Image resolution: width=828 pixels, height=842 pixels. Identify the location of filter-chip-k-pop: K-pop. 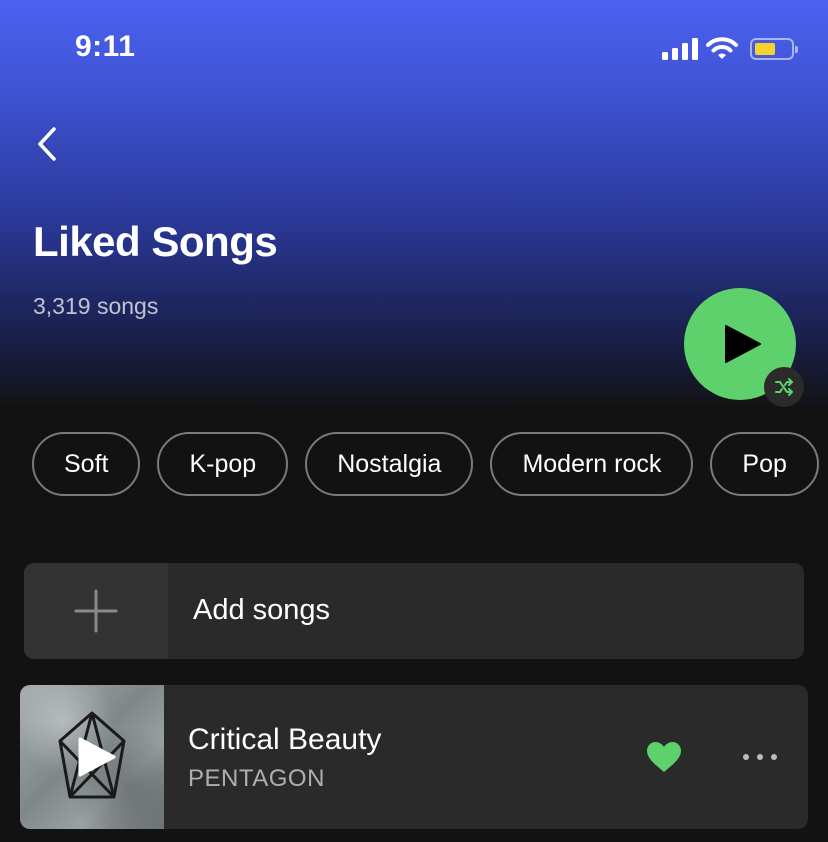
(223, 464).